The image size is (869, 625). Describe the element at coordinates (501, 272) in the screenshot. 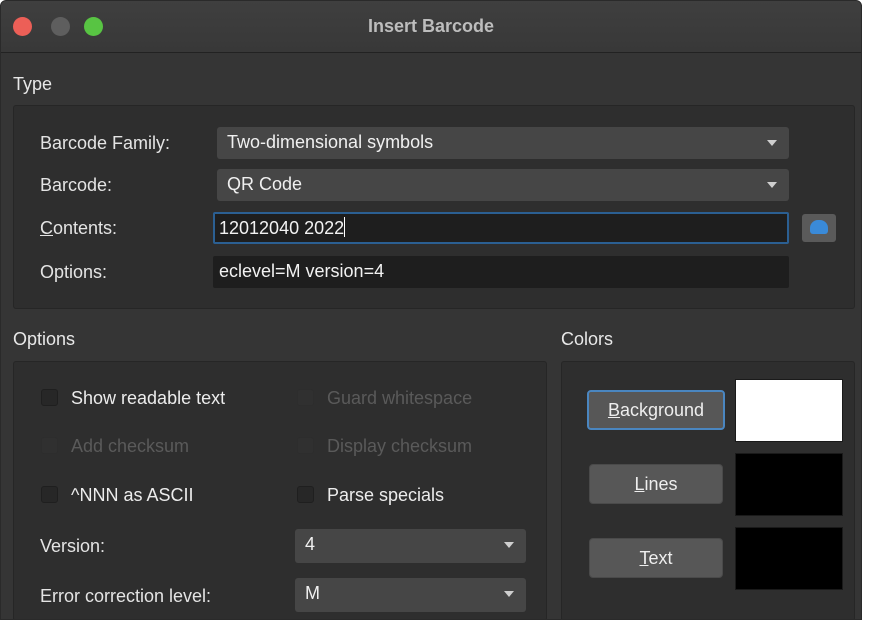

I see `options-input: eclevel=M version=4` at that location.